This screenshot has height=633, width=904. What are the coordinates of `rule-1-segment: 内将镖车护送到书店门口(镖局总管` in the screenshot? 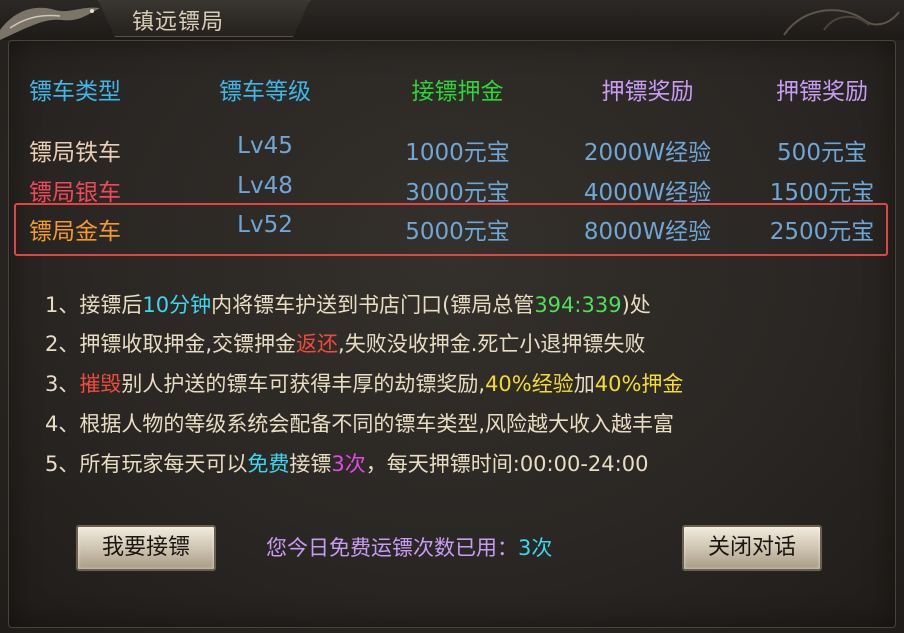 It's located at (373, 305).